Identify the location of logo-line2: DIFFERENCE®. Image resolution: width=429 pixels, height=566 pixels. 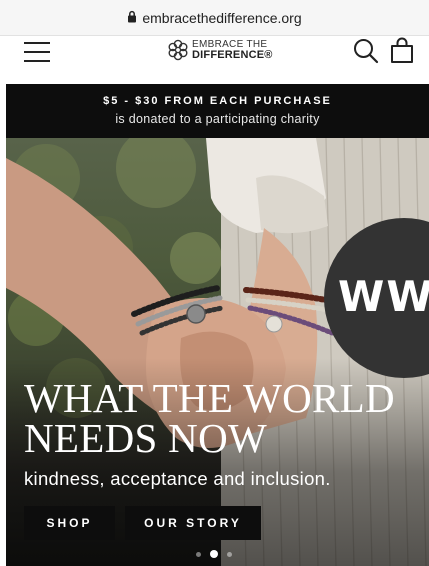
(232, 55).